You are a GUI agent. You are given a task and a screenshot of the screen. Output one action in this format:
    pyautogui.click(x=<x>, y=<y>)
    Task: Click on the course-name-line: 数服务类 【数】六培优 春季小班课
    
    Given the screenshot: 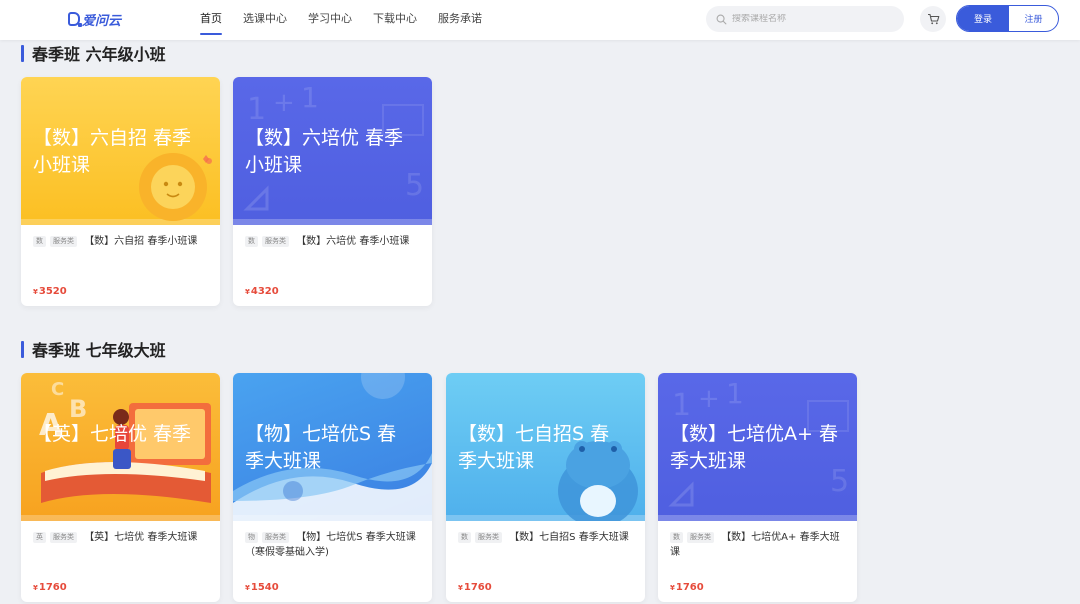 What is the action you would take?
    pyautogui.click(x=332, y=241)
    